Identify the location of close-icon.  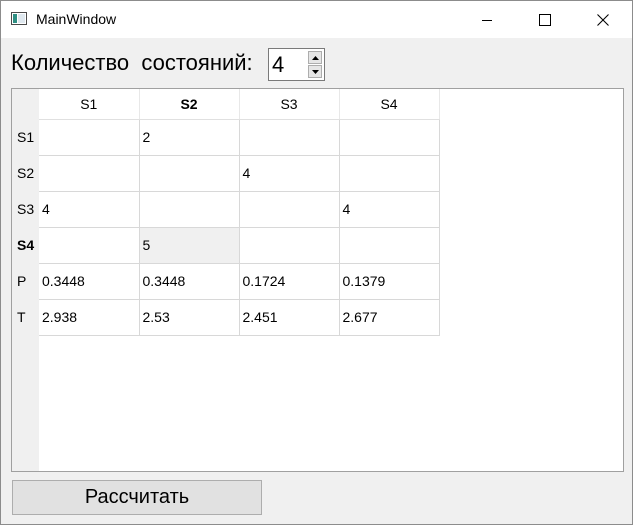
(603, 19).